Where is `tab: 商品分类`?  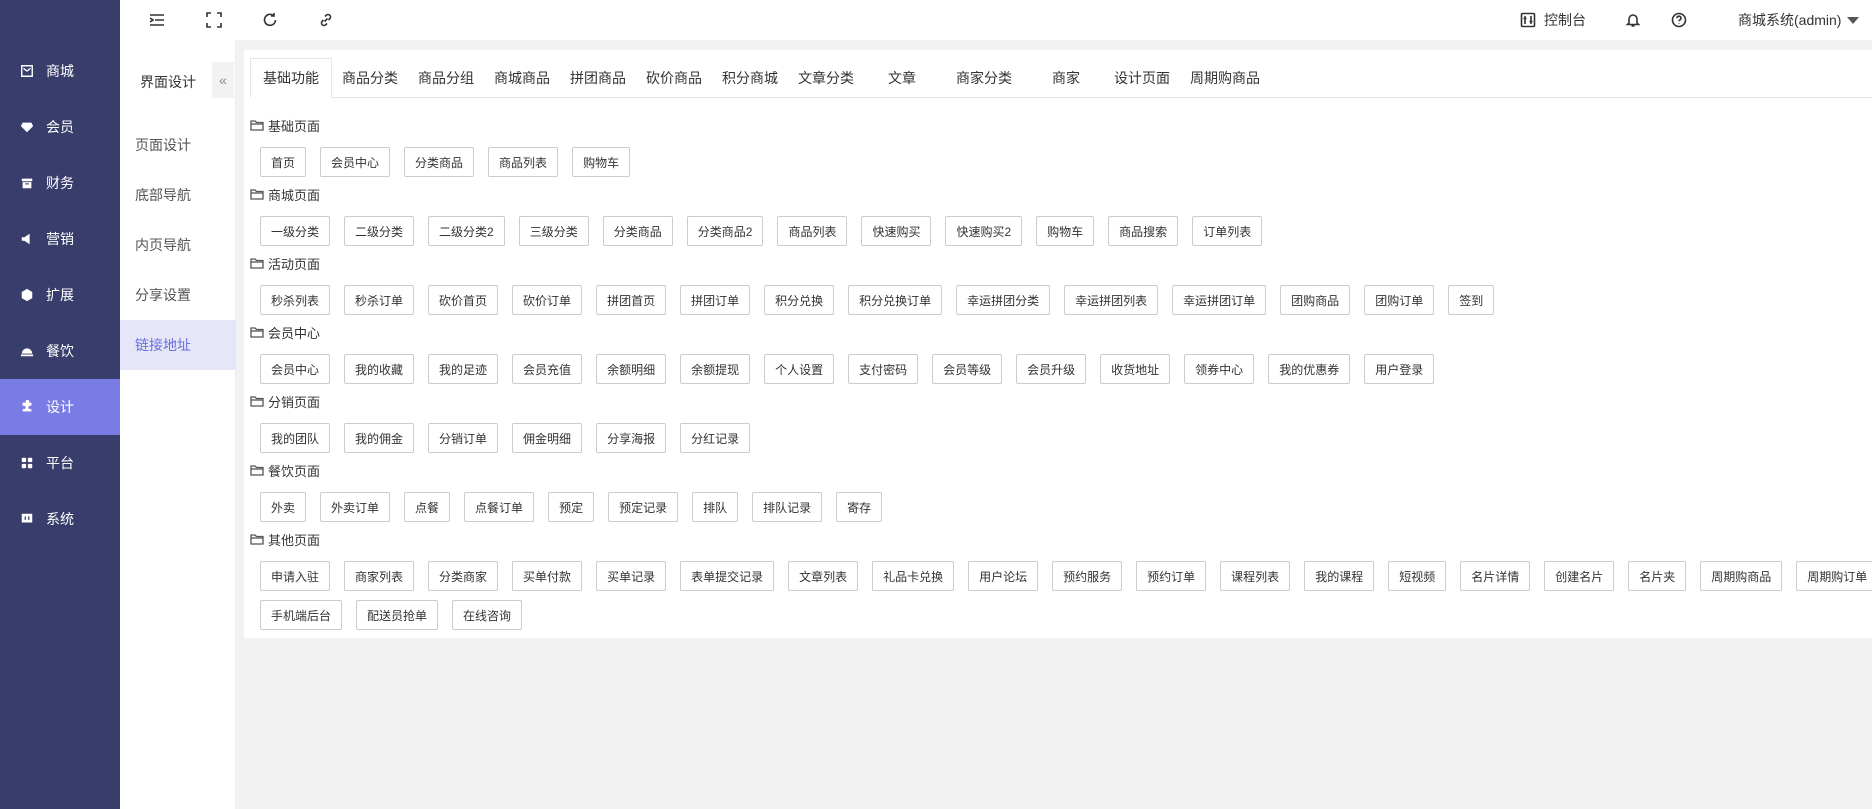 tab: 商品分类 is located at coordinates (370, 78).